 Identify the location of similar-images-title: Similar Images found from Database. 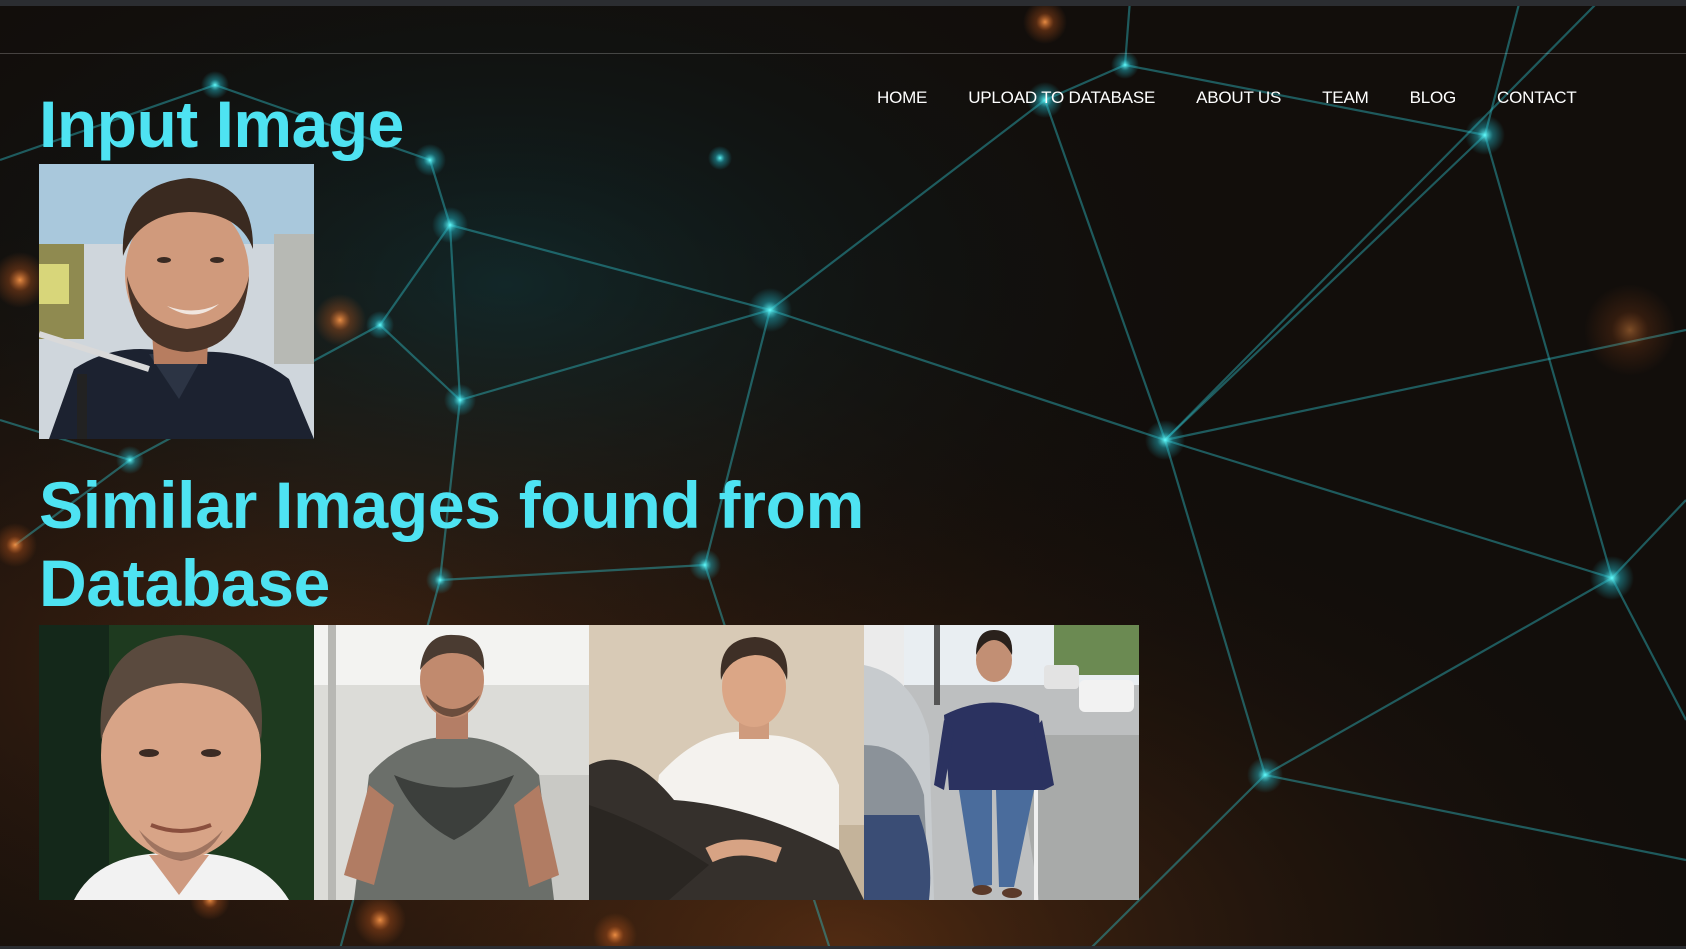
(451, 544).